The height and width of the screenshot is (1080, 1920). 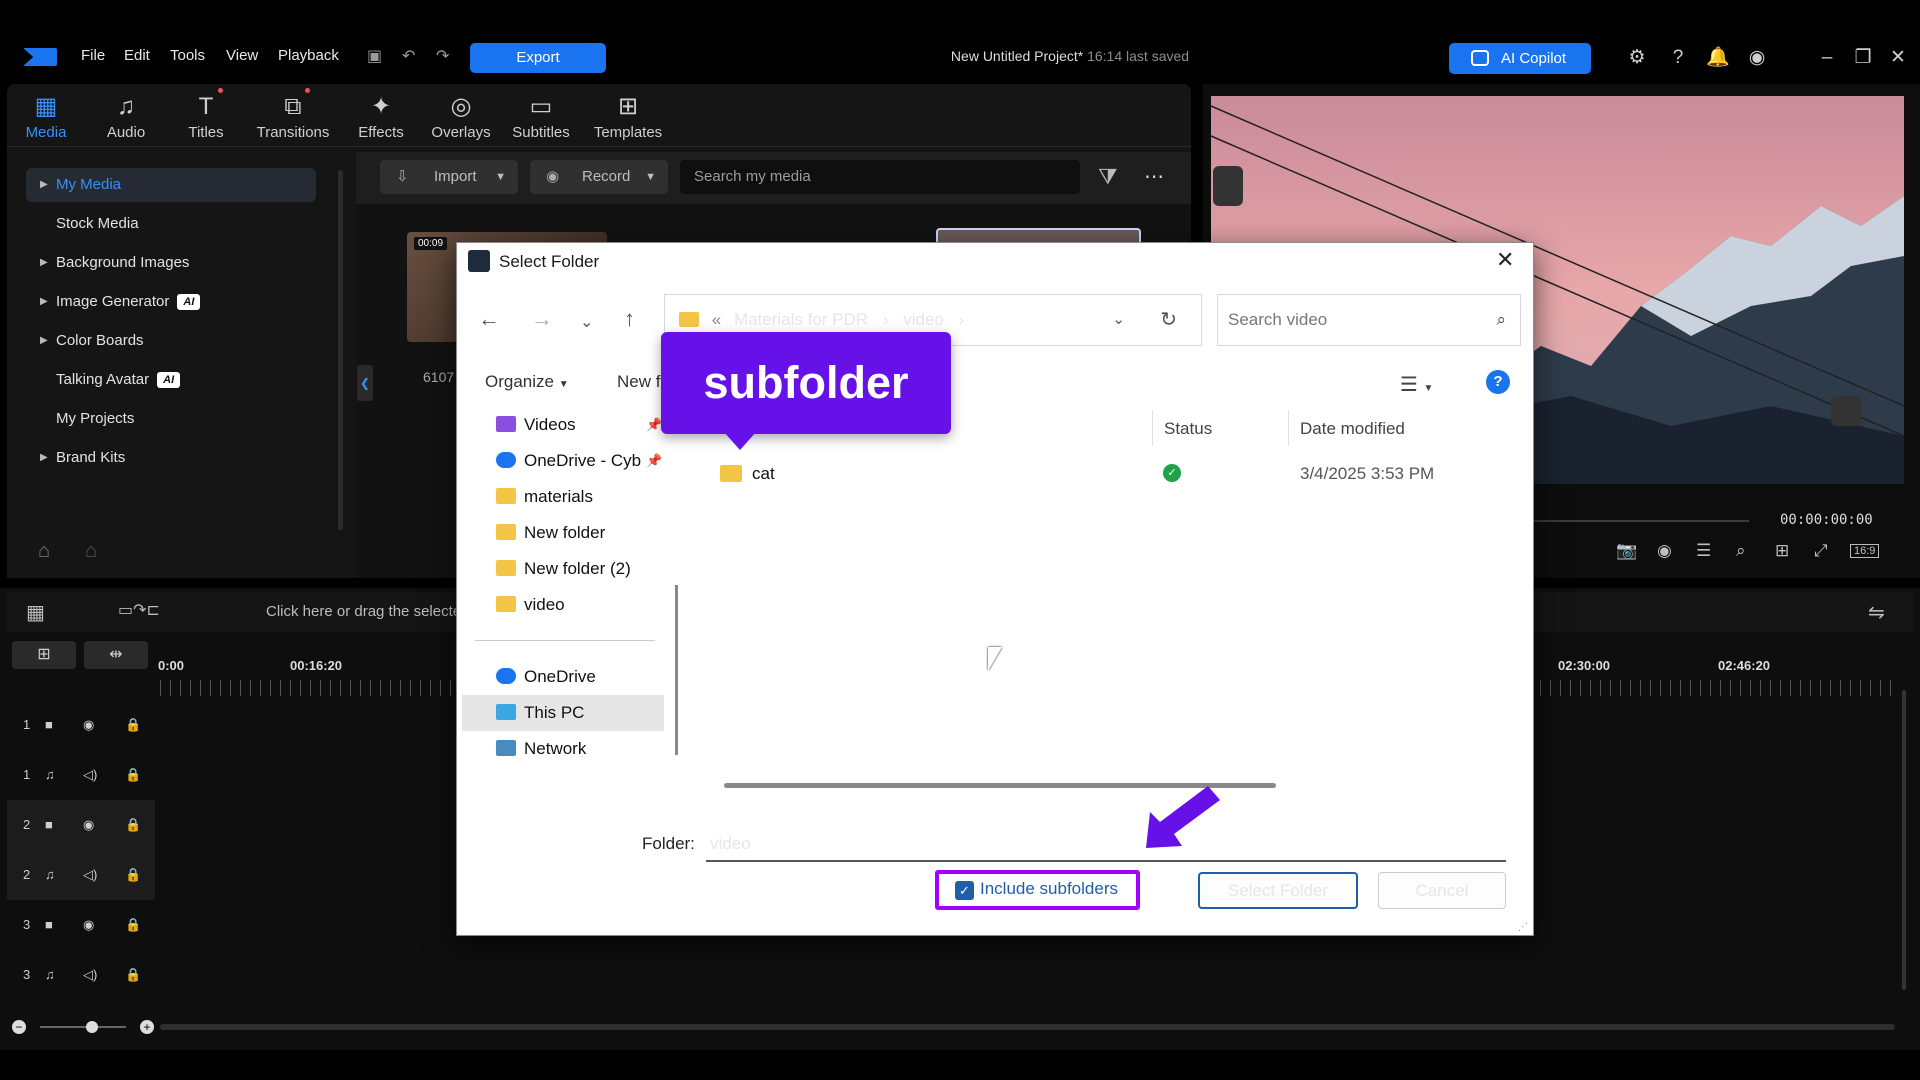 I want to click on timeline-horizontal-scrollbar, so click(x=1027, y=1027).